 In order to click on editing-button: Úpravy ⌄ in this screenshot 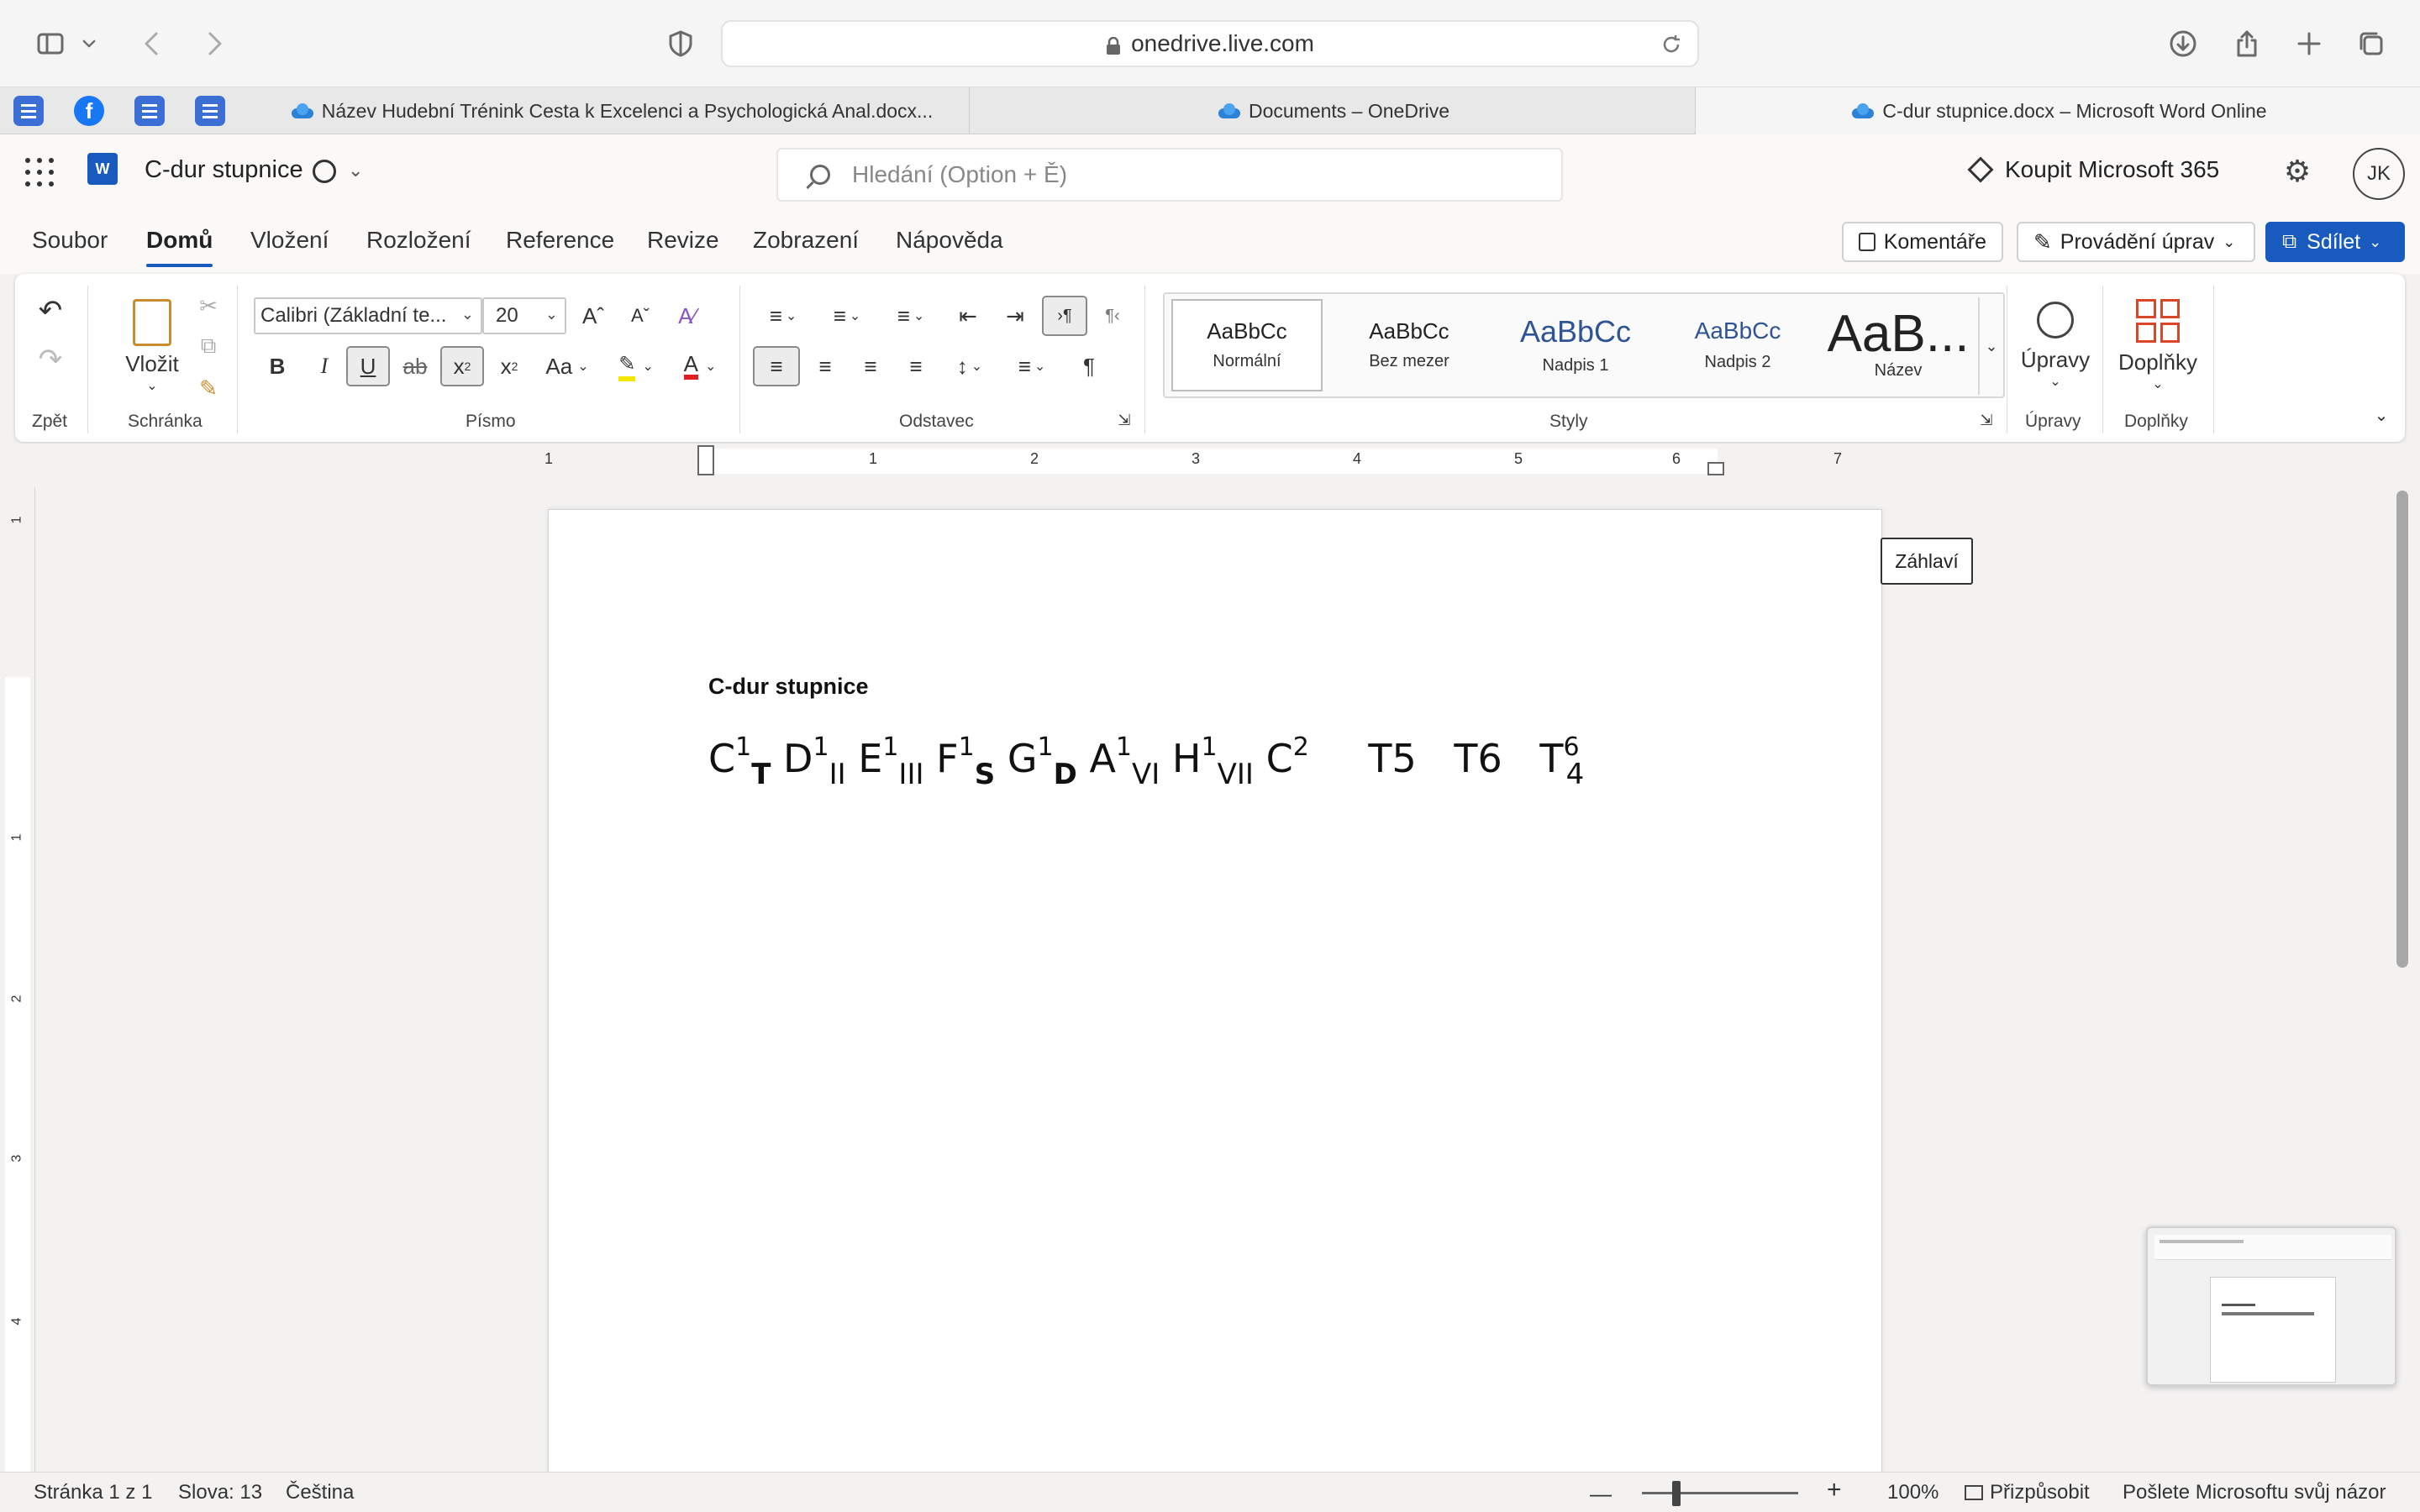, I will do `click(2055, 345)`.